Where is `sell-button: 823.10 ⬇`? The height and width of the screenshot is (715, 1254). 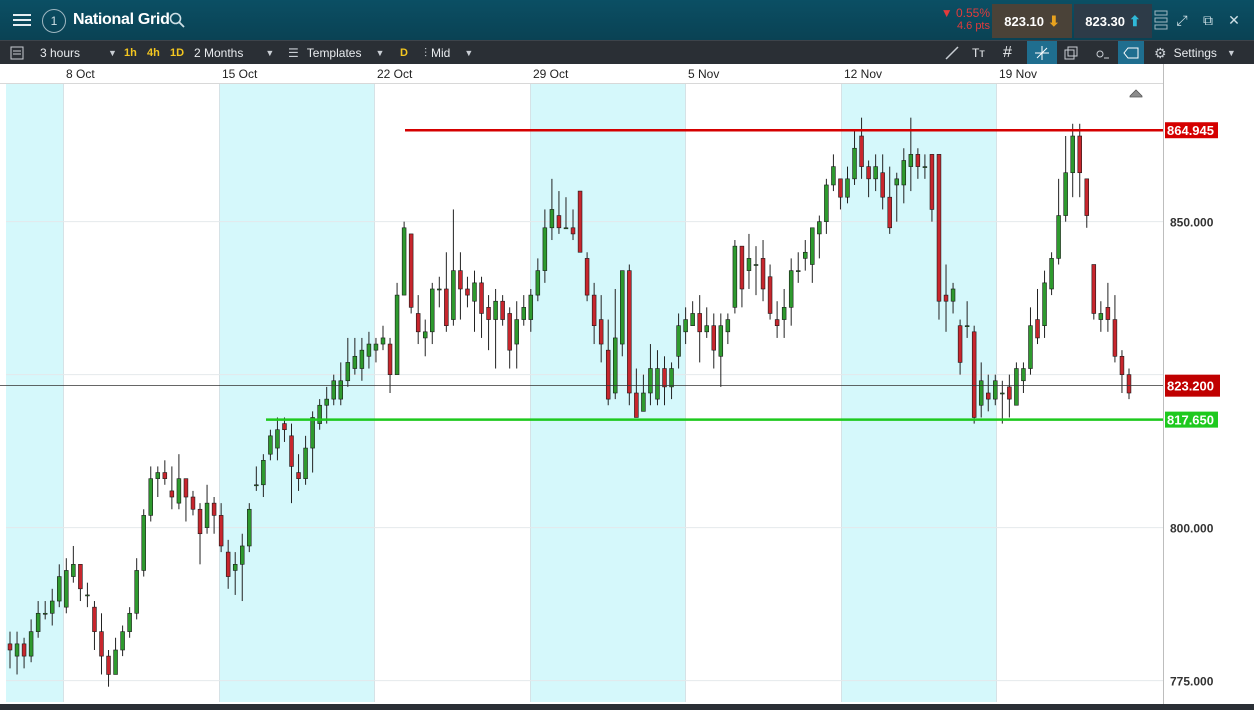 sell-button: 823.10 ⬇ is located at coordinates (1032, 21).